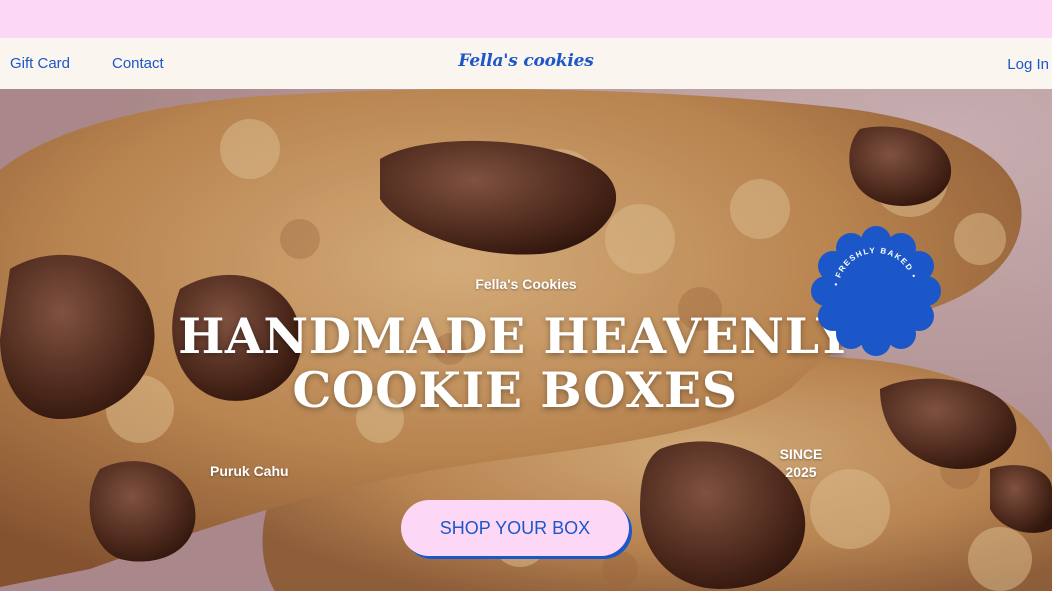  I want to click on since-year: 2025, so click(801, 472).